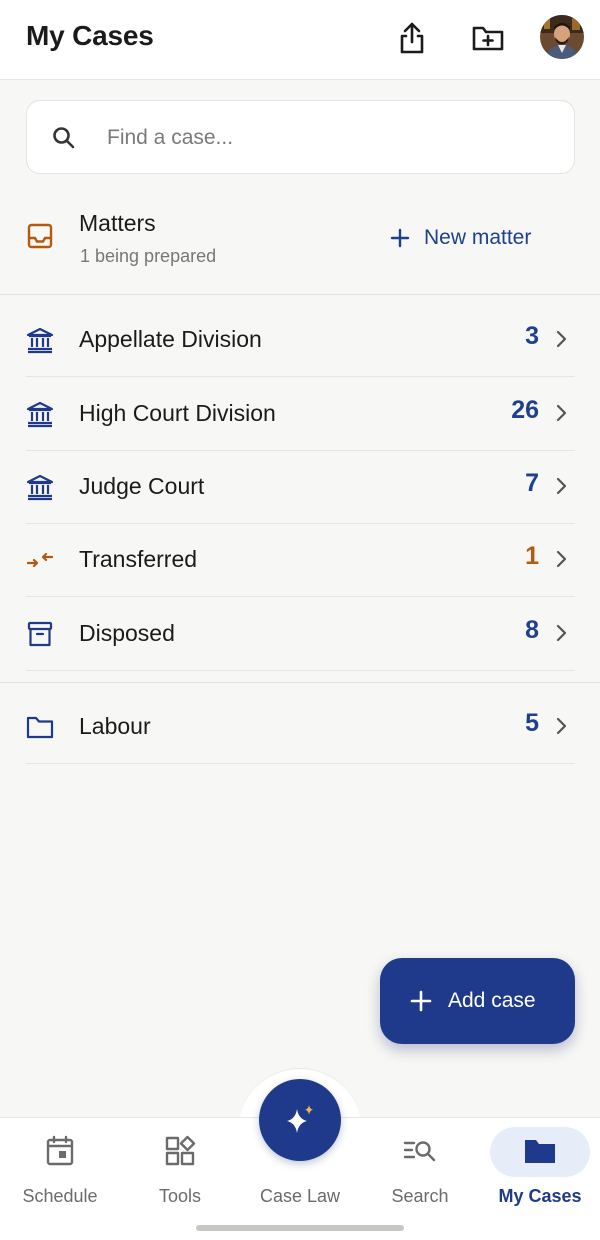  Describe the element at coordinates (532, 723) in the screenshot. I see `folder-count: 5` at that location.